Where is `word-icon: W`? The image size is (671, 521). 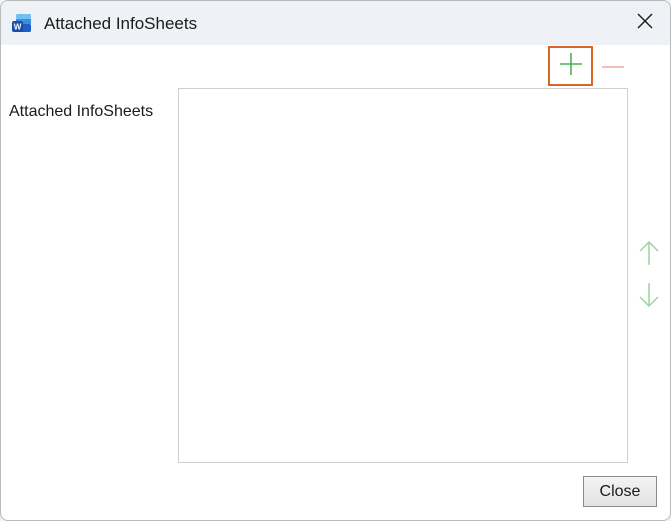 word-icon: W is located at coordinates (22, 23).